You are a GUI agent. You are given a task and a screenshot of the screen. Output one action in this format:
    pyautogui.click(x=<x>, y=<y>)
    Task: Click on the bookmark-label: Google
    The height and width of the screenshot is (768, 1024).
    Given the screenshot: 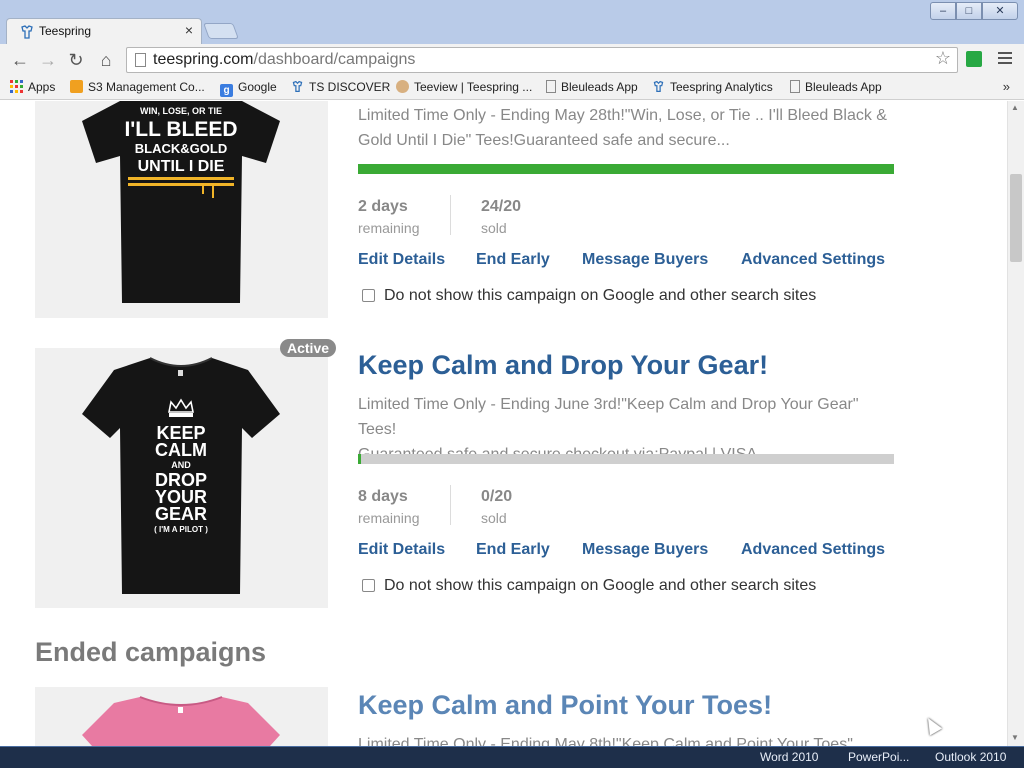 What is the action you would take?
    pyautogui.click(x=257, y=87)
    